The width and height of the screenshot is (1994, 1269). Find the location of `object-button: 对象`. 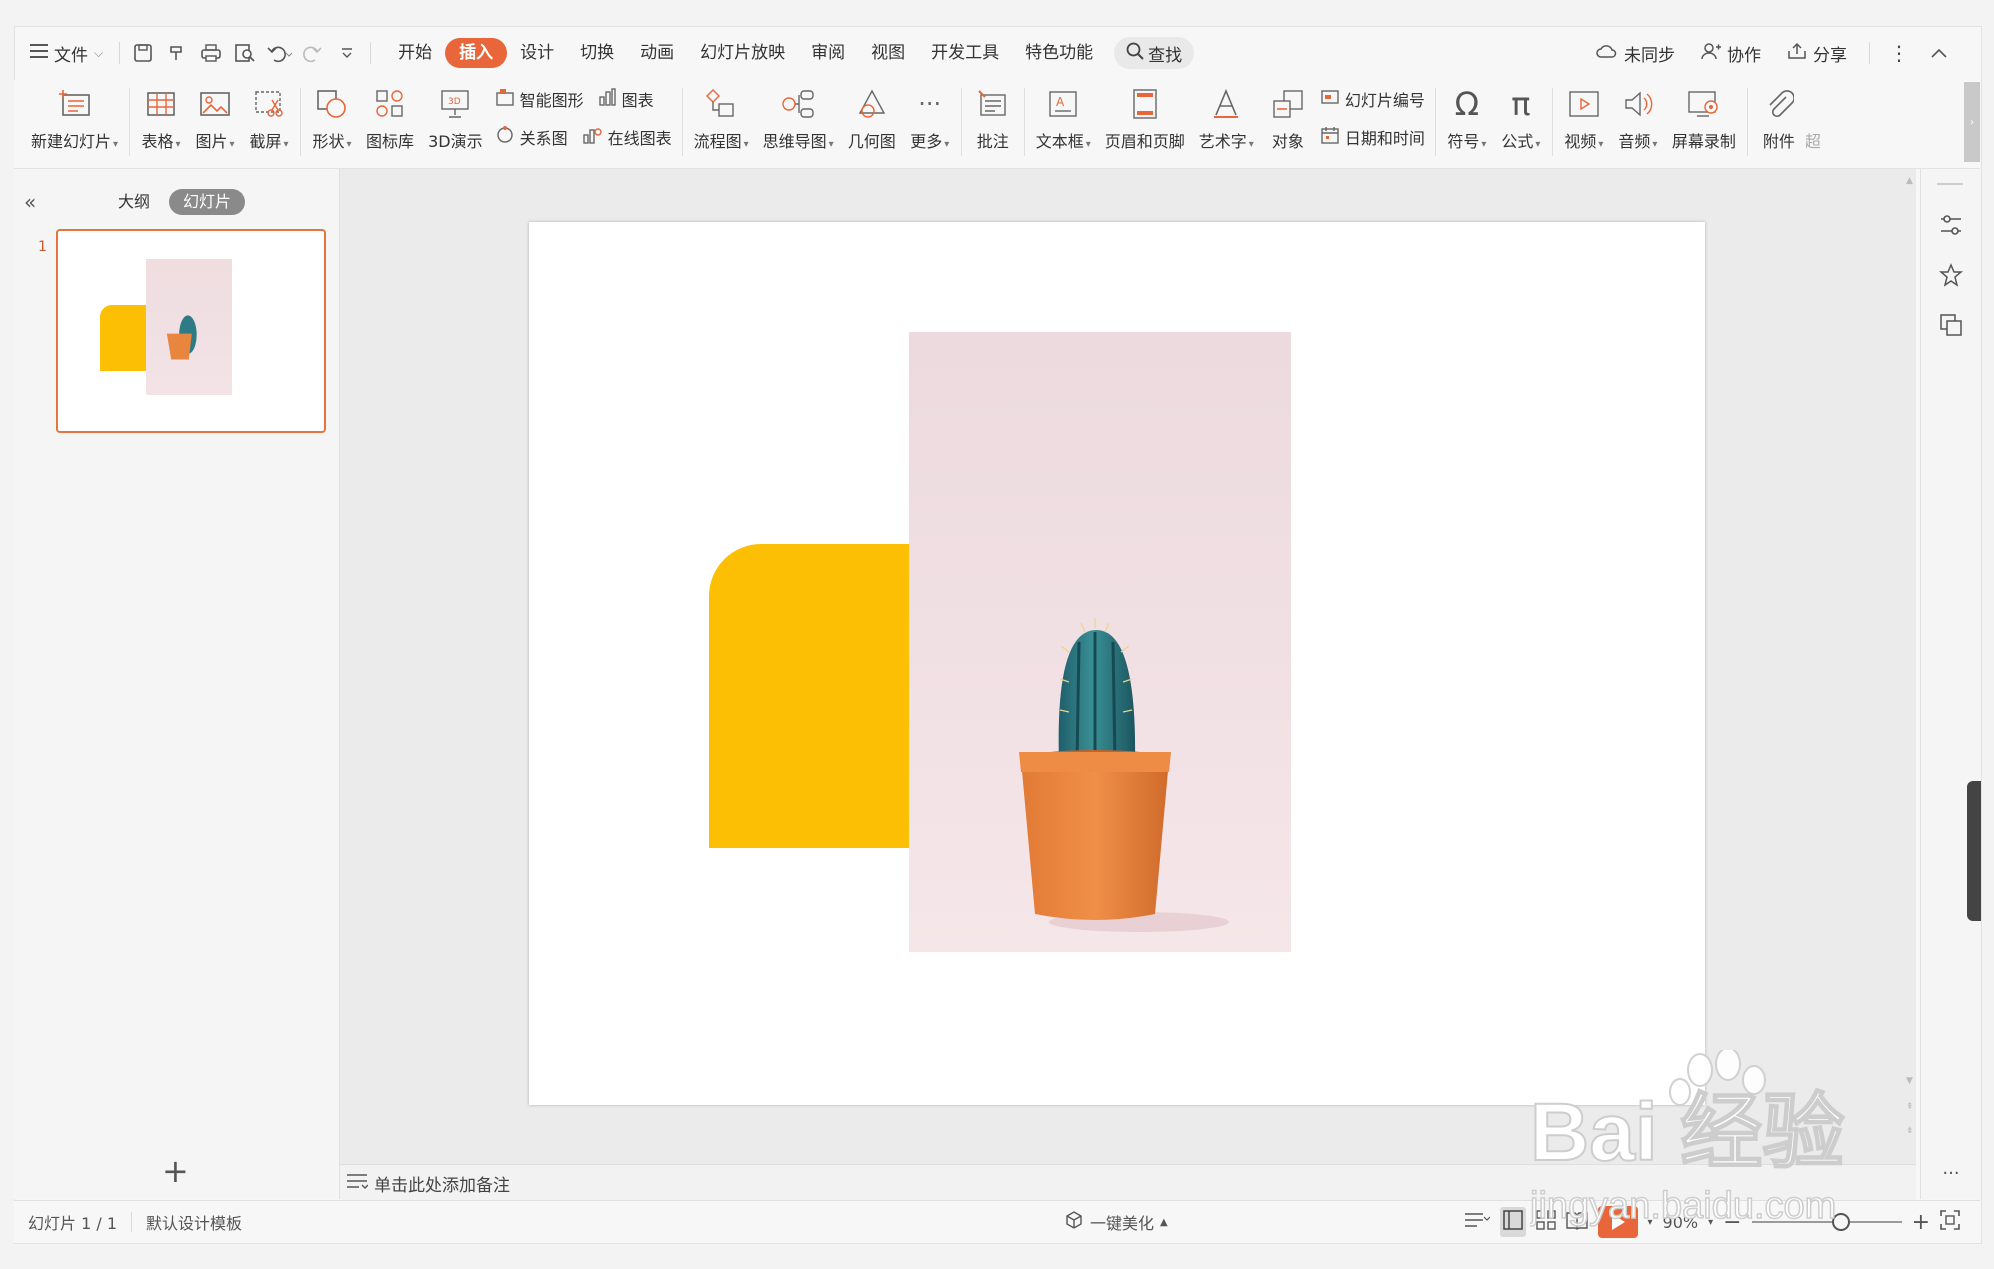

object-button: 对象 is located at coordinates (1288, 122).